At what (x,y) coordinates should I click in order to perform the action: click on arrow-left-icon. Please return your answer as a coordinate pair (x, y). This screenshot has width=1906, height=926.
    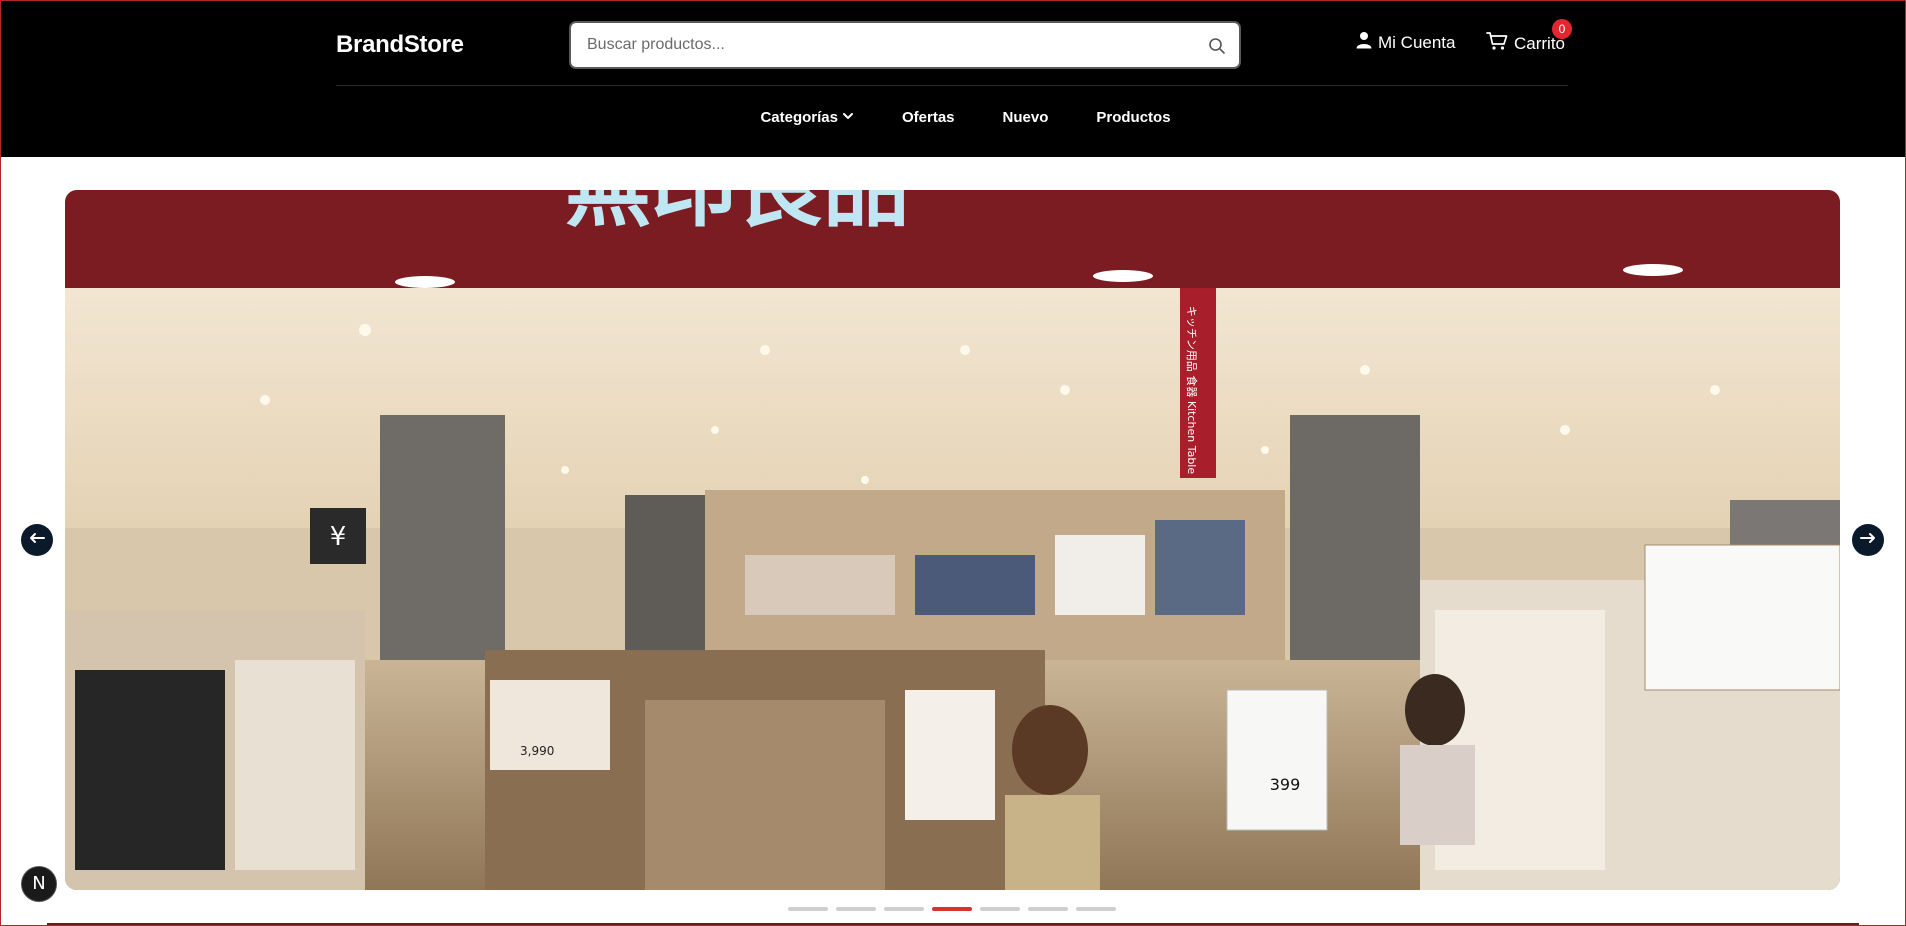
    Looking at the image, I should click on (37, 540).